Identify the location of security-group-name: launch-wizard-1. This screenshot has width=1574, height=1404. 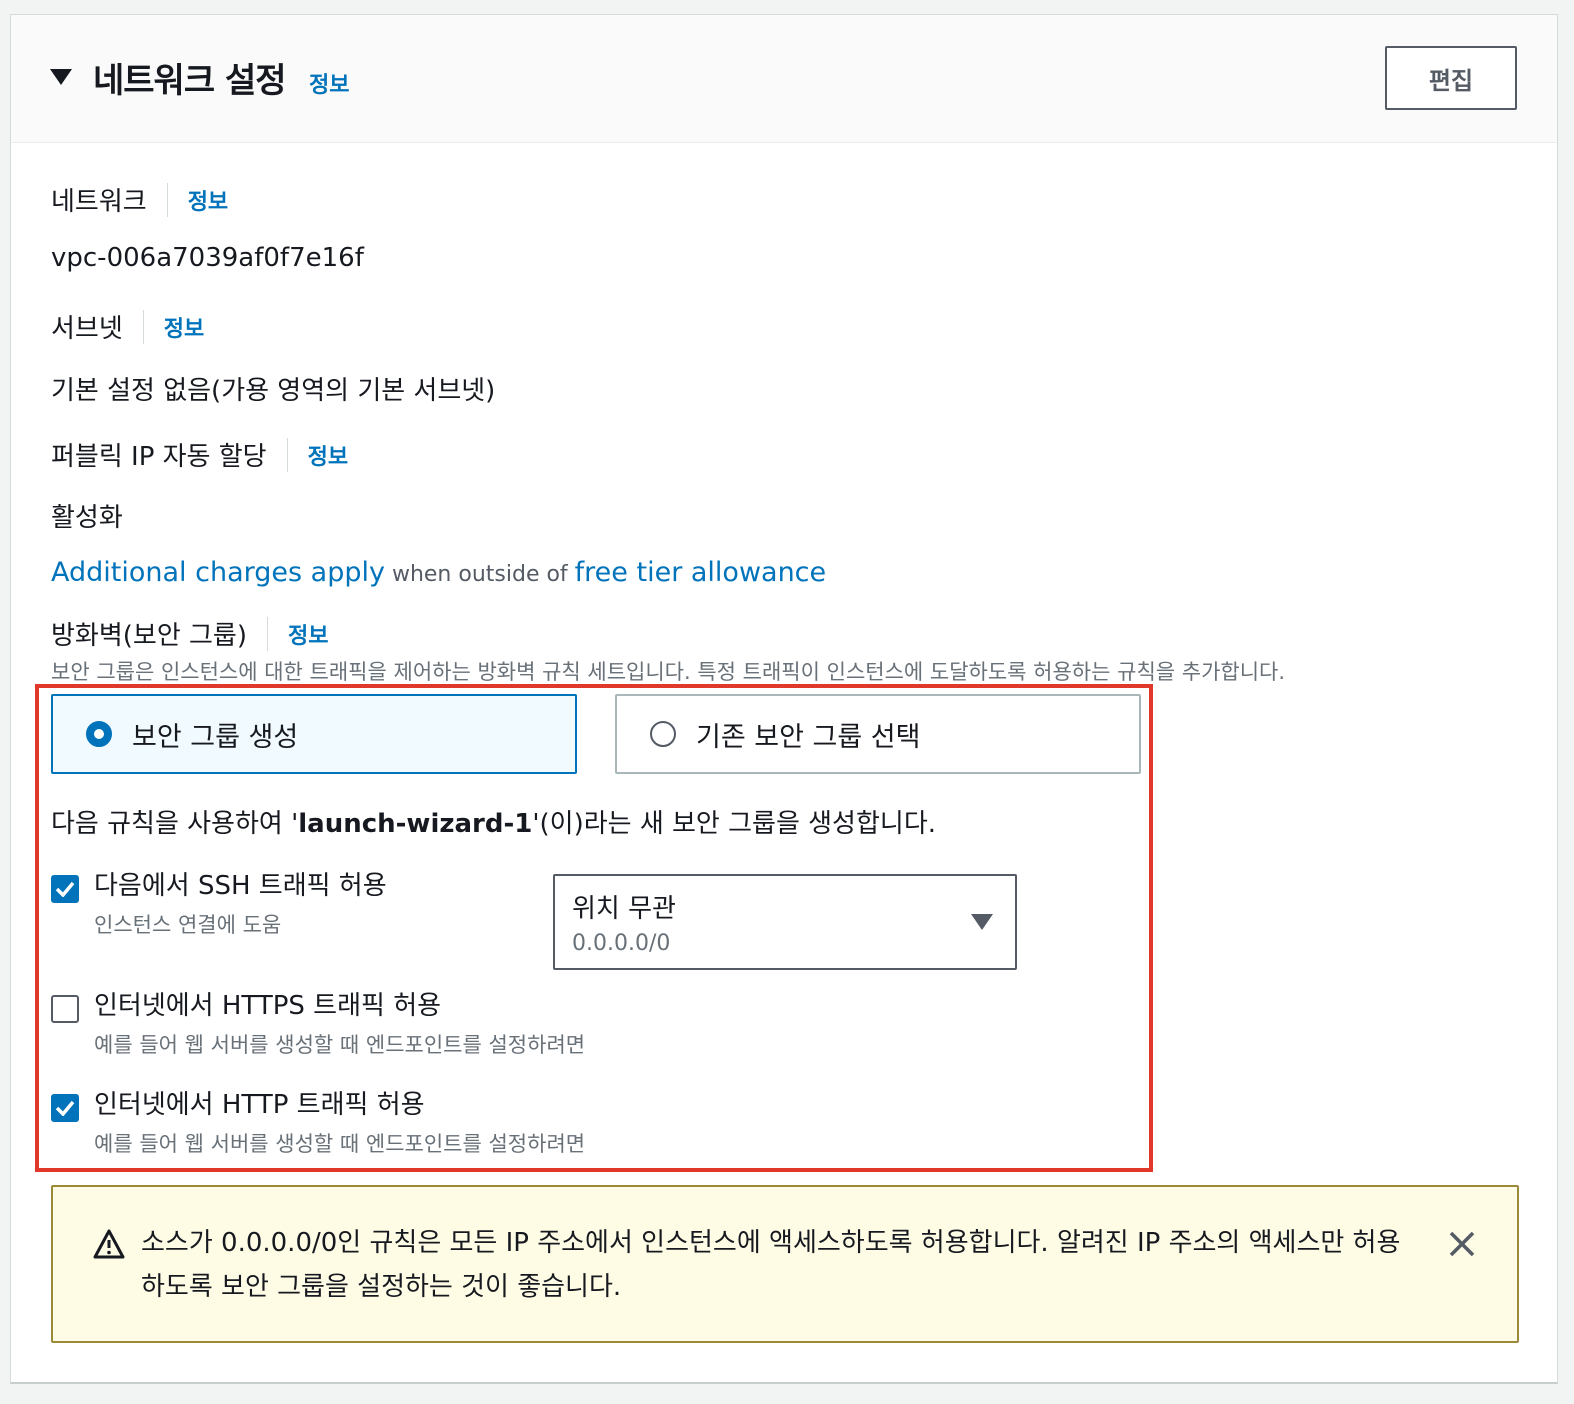
(415, 824).